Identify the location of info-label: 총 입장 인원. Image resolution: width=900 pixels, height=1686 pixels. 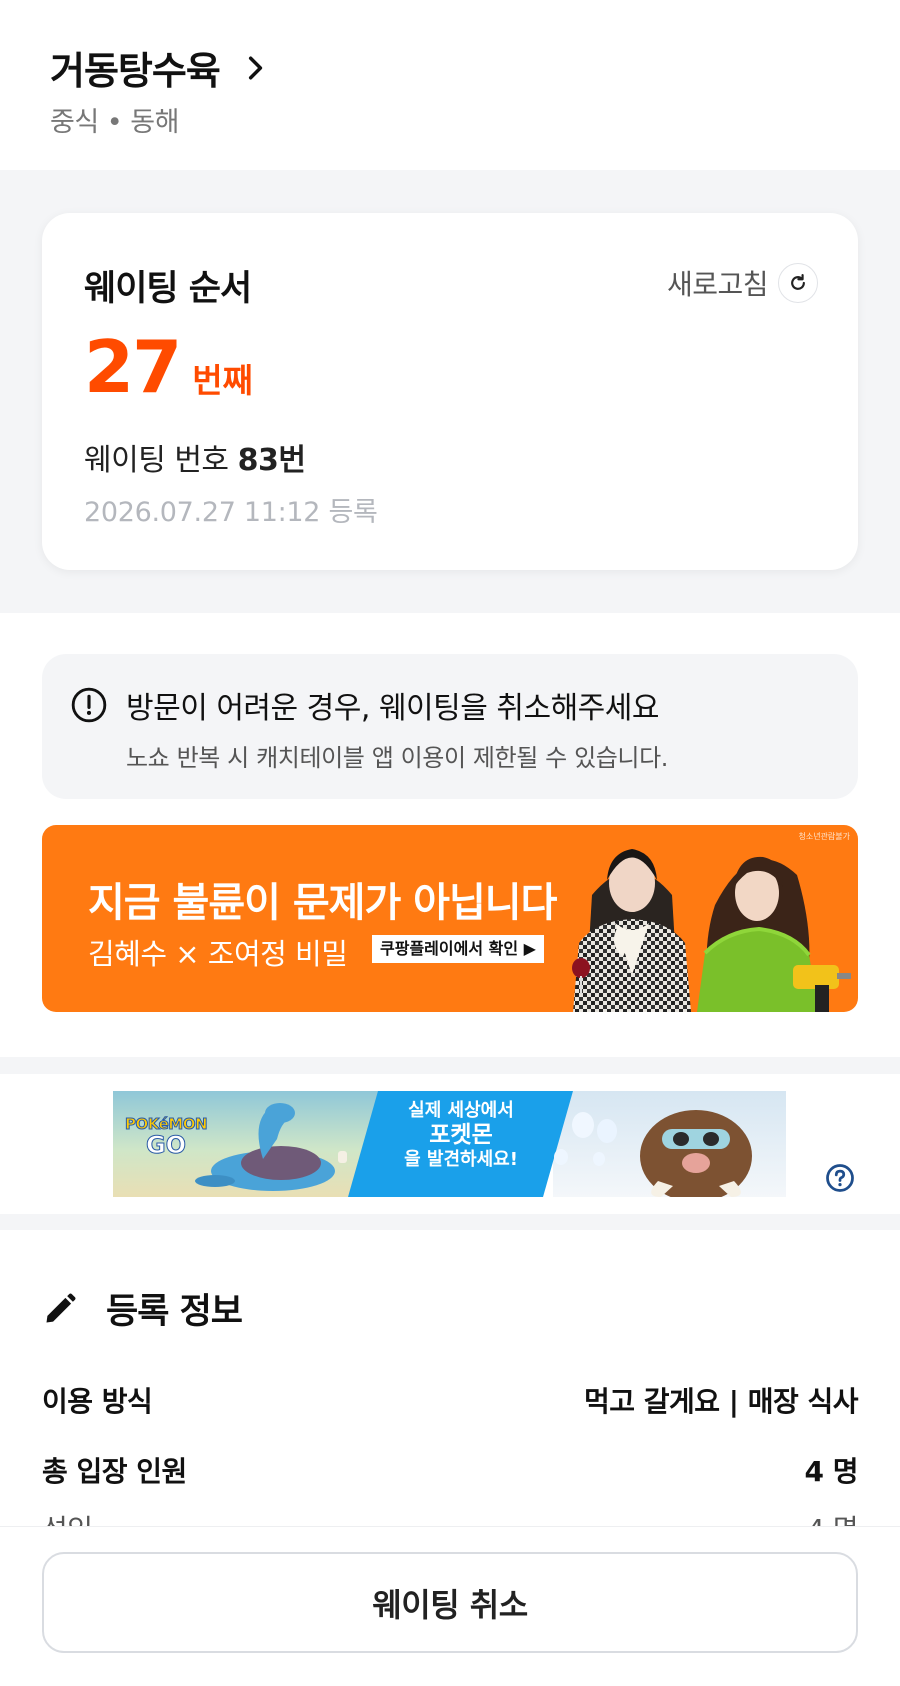
(114, 1471).